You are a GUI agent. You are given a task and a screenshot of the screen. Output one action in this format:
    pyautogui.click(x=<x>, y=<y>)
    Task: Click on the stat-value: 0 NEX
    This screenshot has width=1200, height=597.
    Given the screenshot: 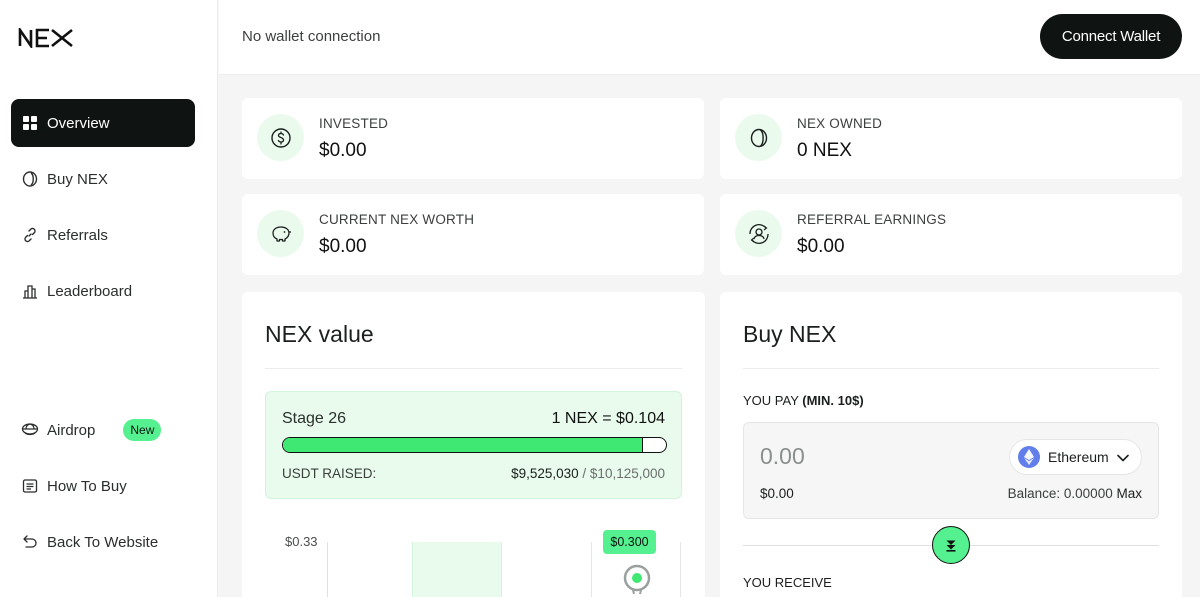 What is the action you would take?
    pyautogui.click(x=824, y=150)
    